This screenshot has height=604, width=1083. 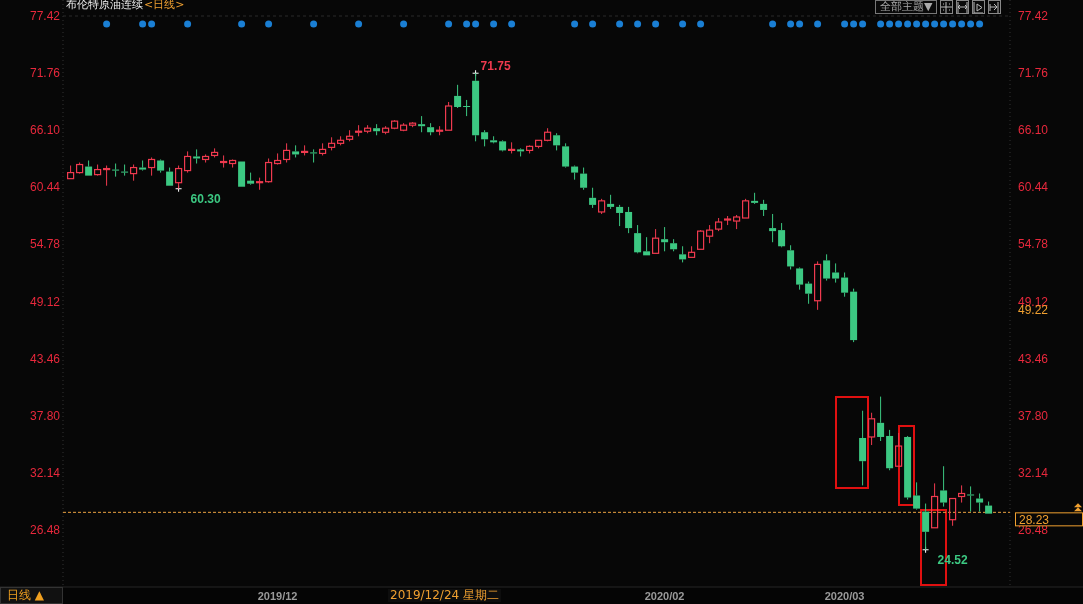 I want to click on jump-end-icon, so click(x=995, y=7).